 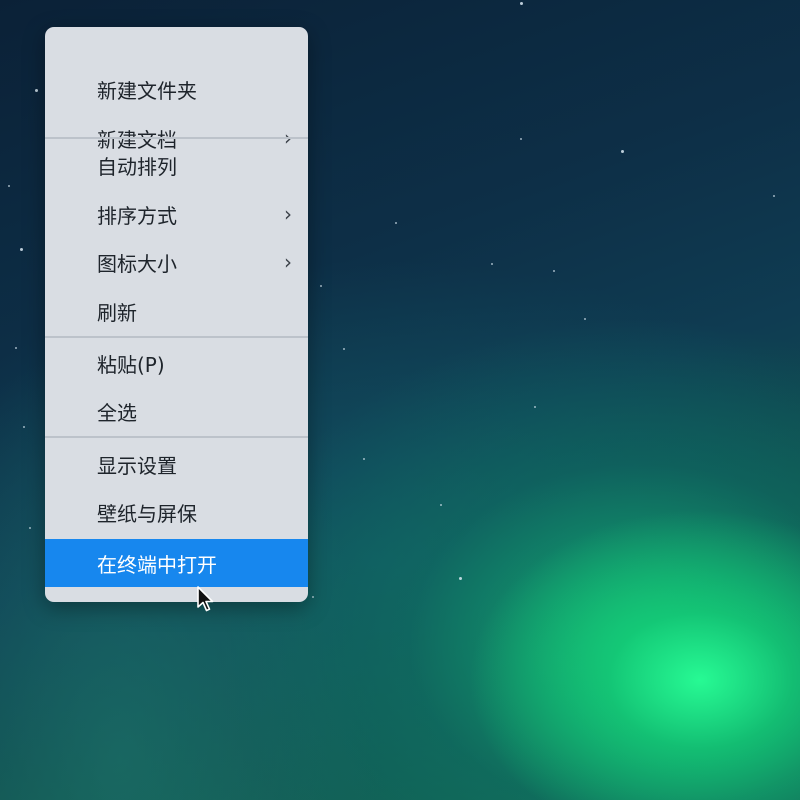 I want to click on menu-item-label: 图标大小, so click(x=137, y=263).